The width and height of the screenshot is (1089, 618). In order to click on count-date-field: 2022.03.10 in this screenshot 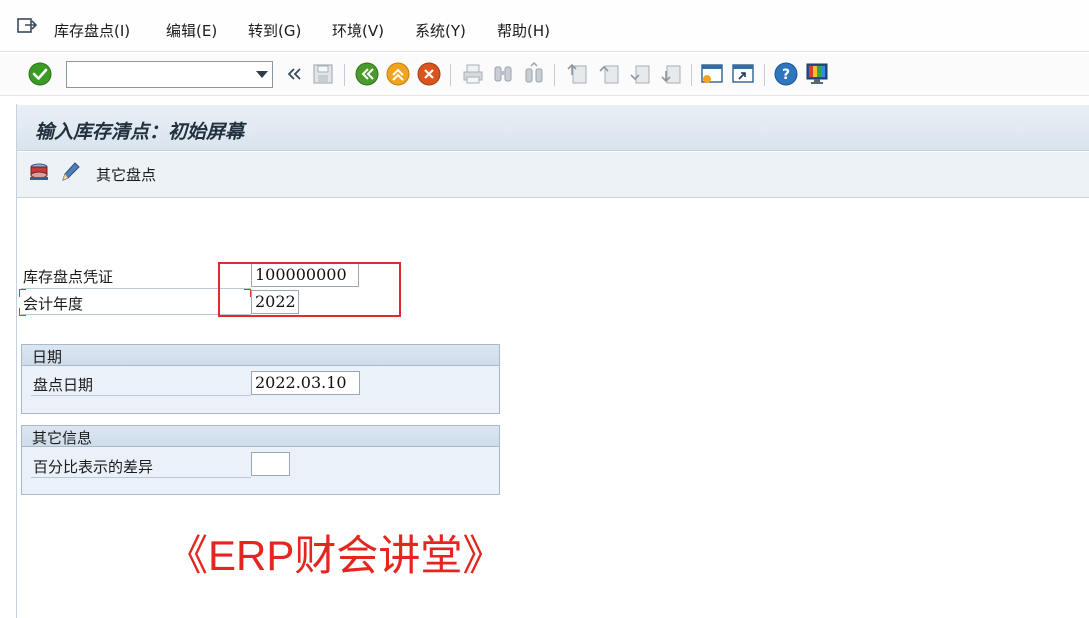, I will do `click(305, 383)`.